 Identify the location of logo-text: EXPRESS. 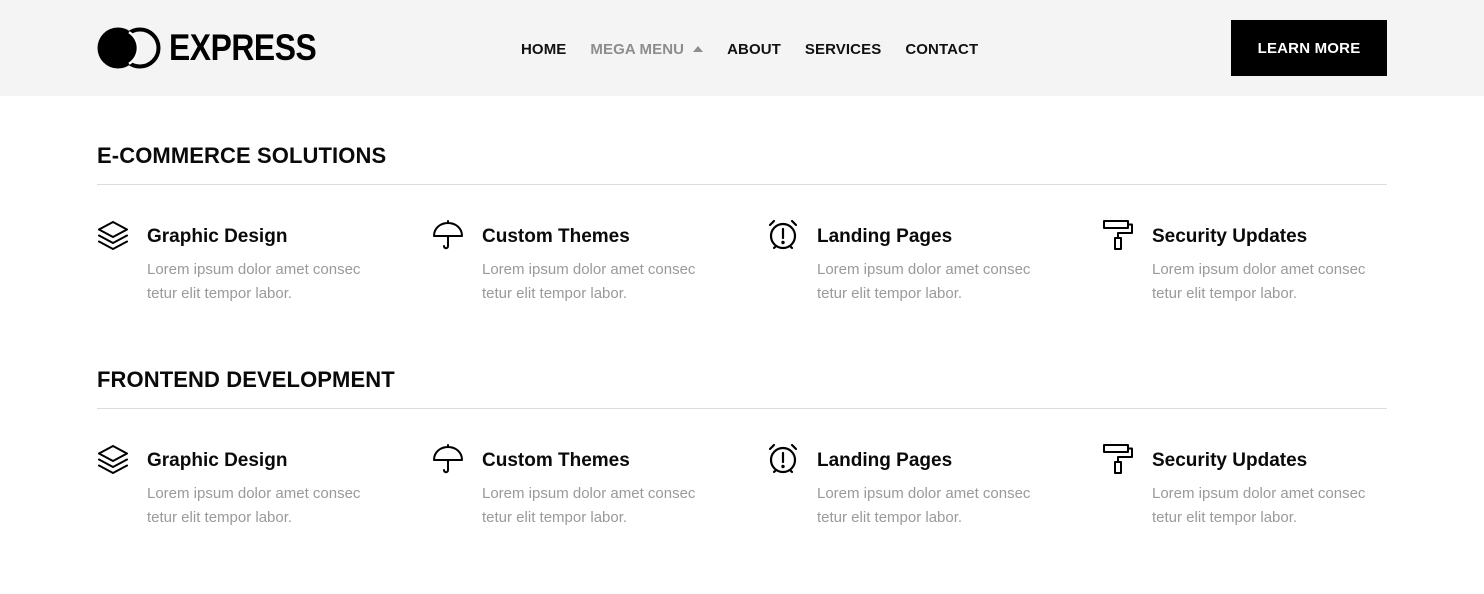
(243, 47).